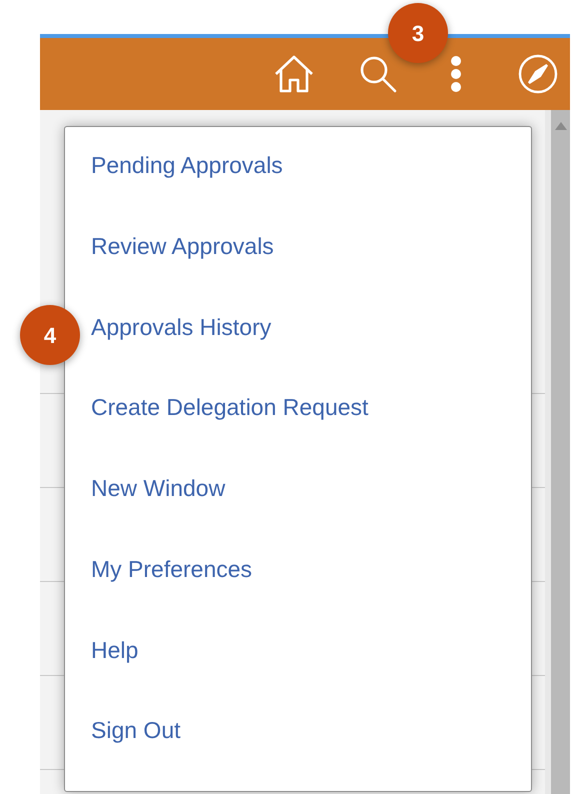 The width and height of the screenshot is (578, 794). I want to click on step-badge: 4, so click(50, 335).